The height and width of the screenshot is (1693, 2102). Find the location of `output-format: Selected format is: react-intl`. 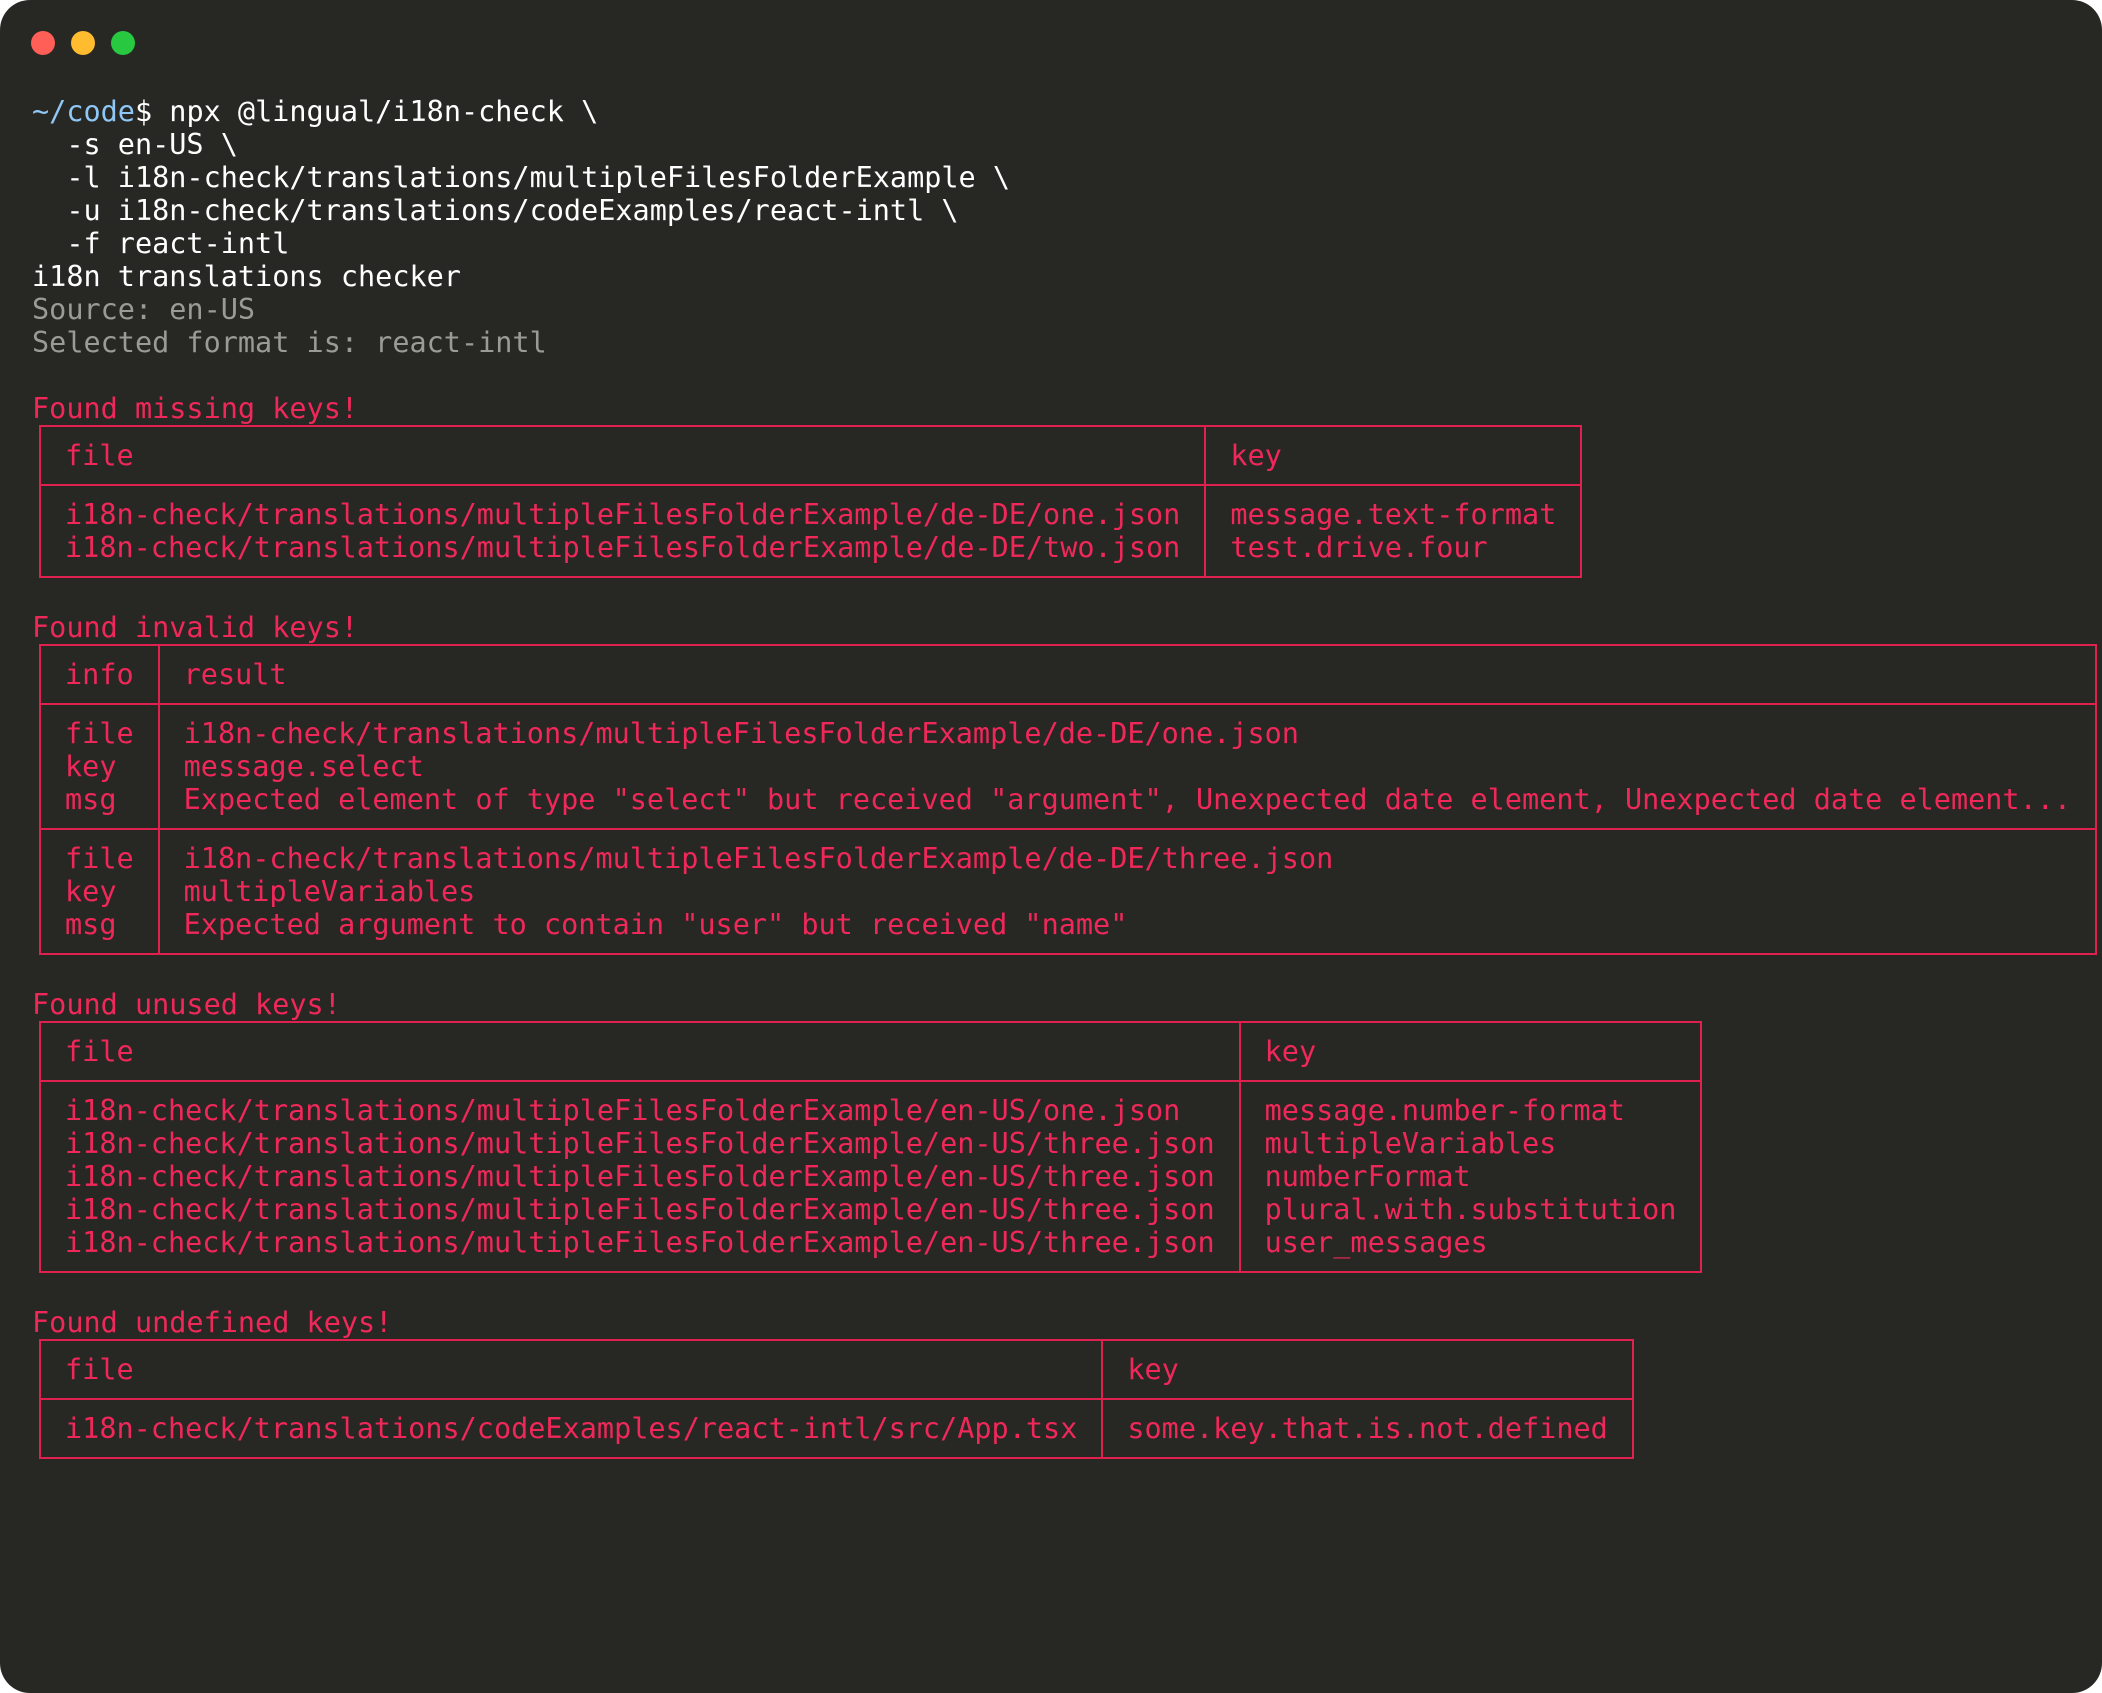

output-format: Selected format is: react-intl is located at coordinates (289, 342).